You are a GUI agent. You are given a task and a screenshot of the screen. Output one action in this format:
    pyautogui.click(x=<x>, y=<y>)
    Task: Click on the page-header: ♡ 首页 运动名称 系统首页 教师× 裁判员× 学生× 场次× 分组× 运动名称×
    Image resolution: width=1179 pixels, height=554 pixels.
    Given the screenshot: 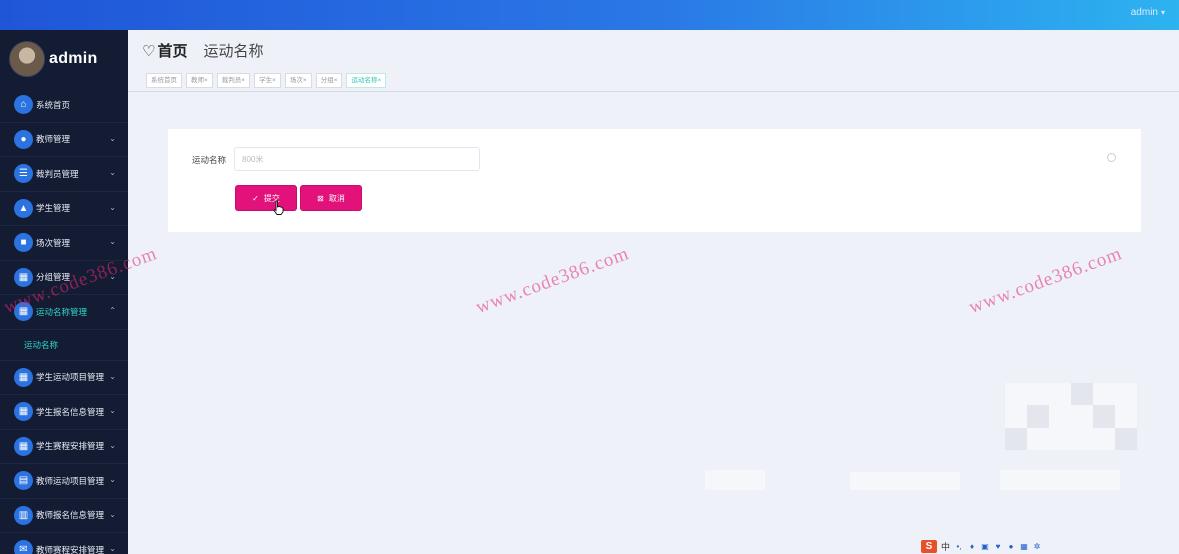 What is the action you would take?
    pyautogui.click(x=653, y=61)
    